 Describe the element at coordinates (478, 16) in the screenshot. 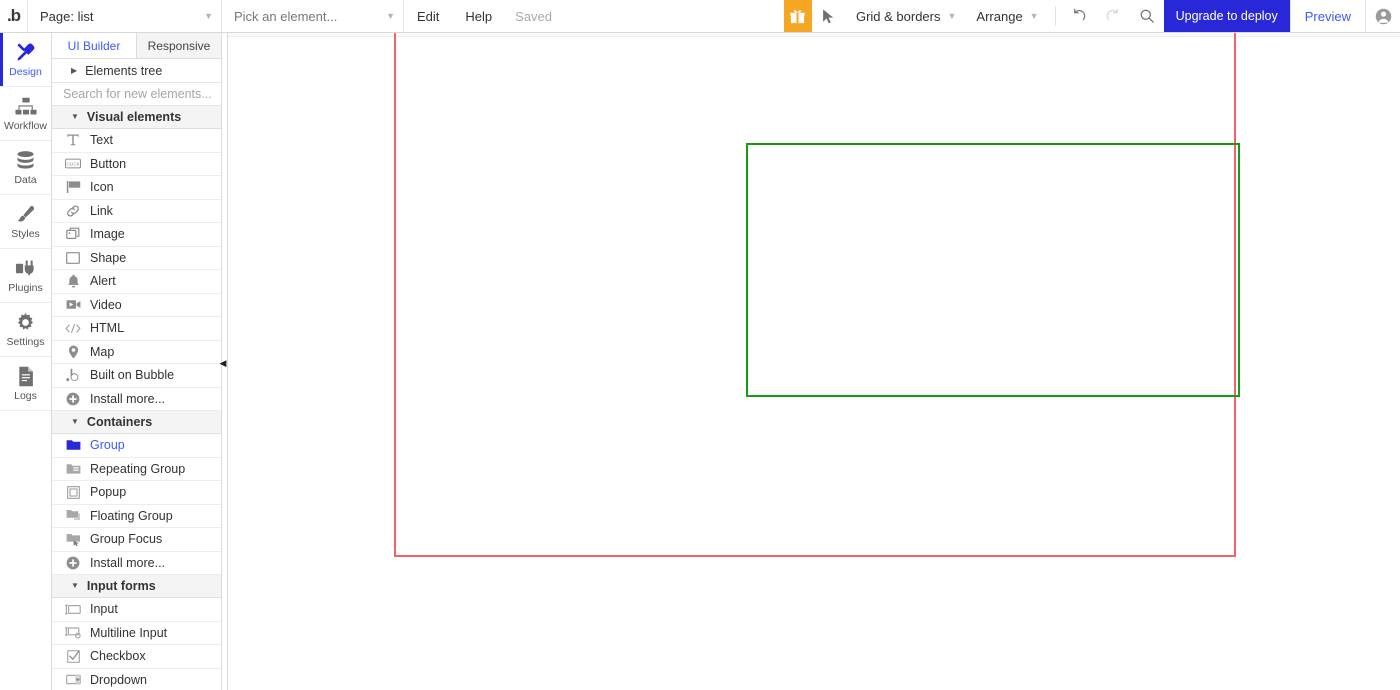

I see `menu-help: Help` at that location.